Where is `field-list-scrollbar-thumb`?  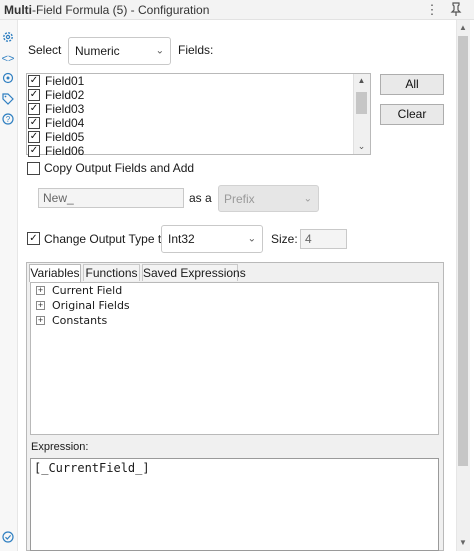
field-list-scrollbar-thumb is located at coordinates (361, 103).